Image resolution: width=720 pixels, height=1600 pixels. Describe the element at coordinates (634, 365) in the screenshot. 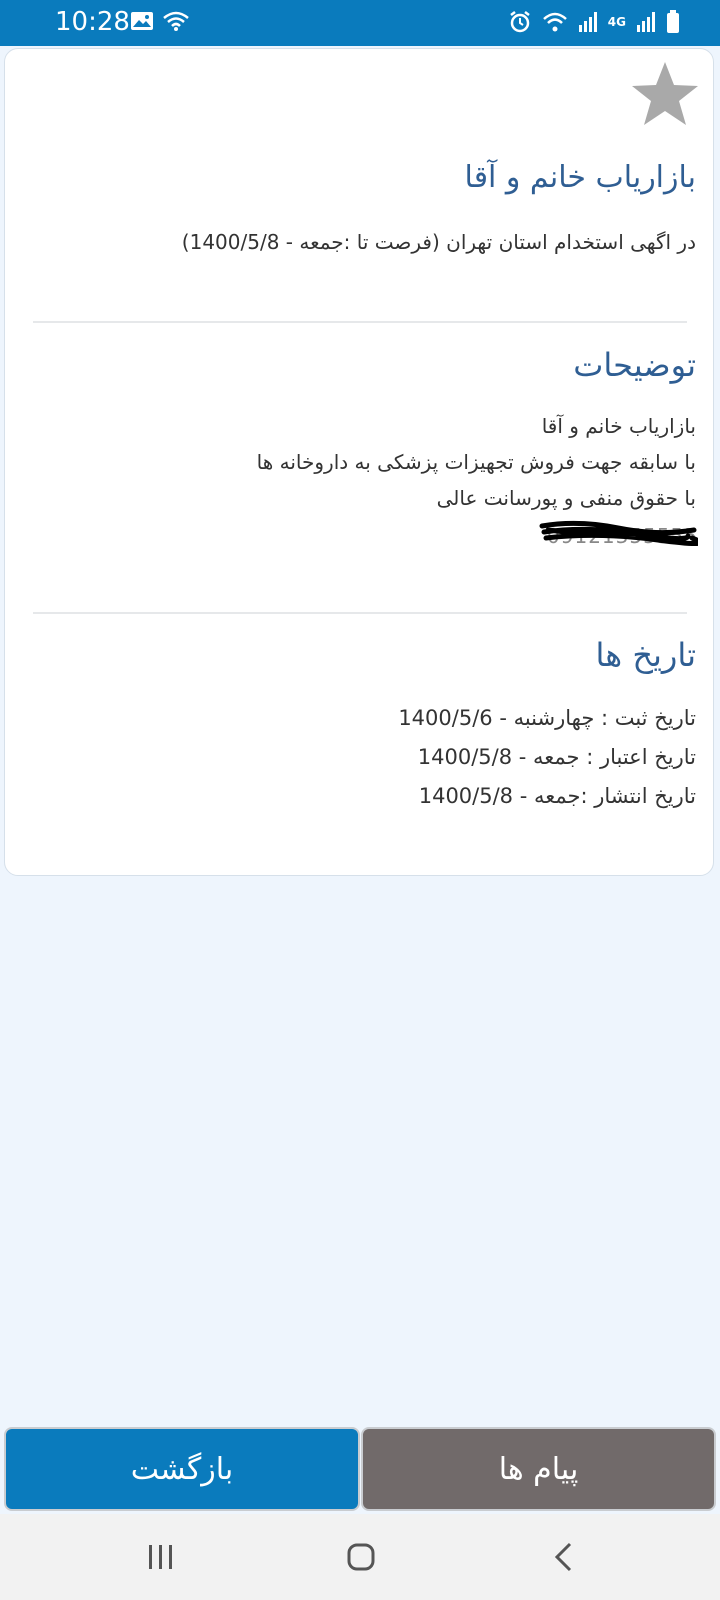

I see `description-heading: توضیحات` at that location.